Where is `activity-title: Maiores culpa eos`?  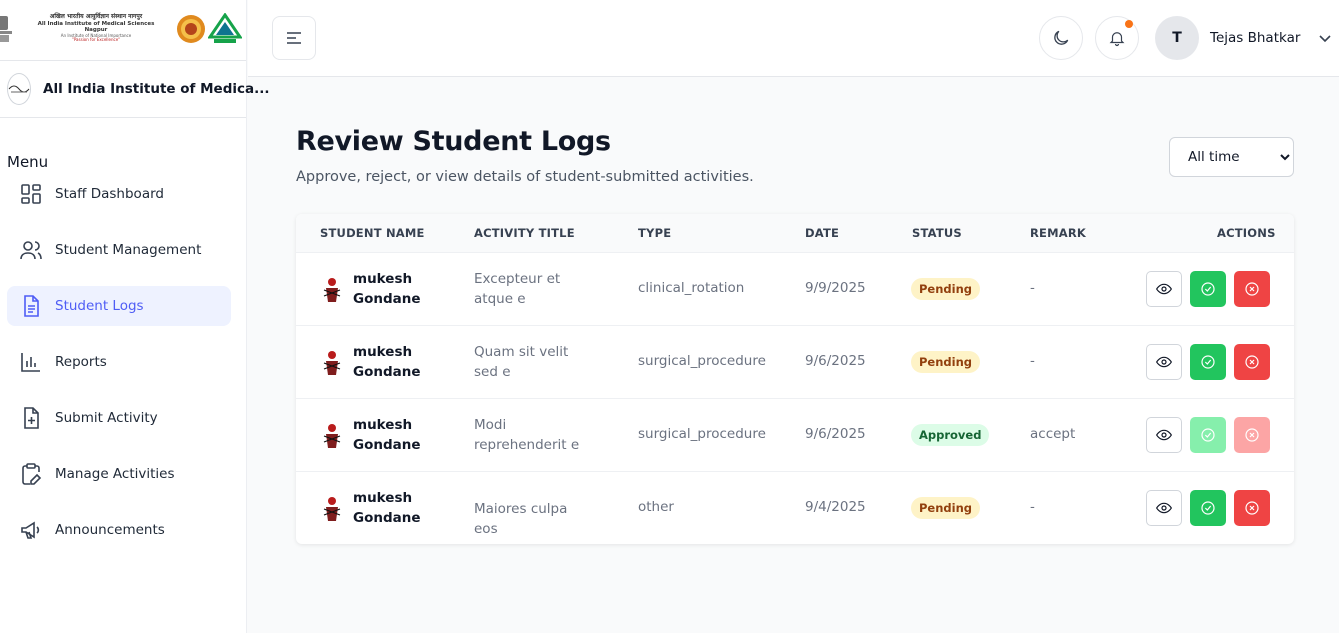
activity-title: Maiores culpa eos is located at coordinates (521, 519).